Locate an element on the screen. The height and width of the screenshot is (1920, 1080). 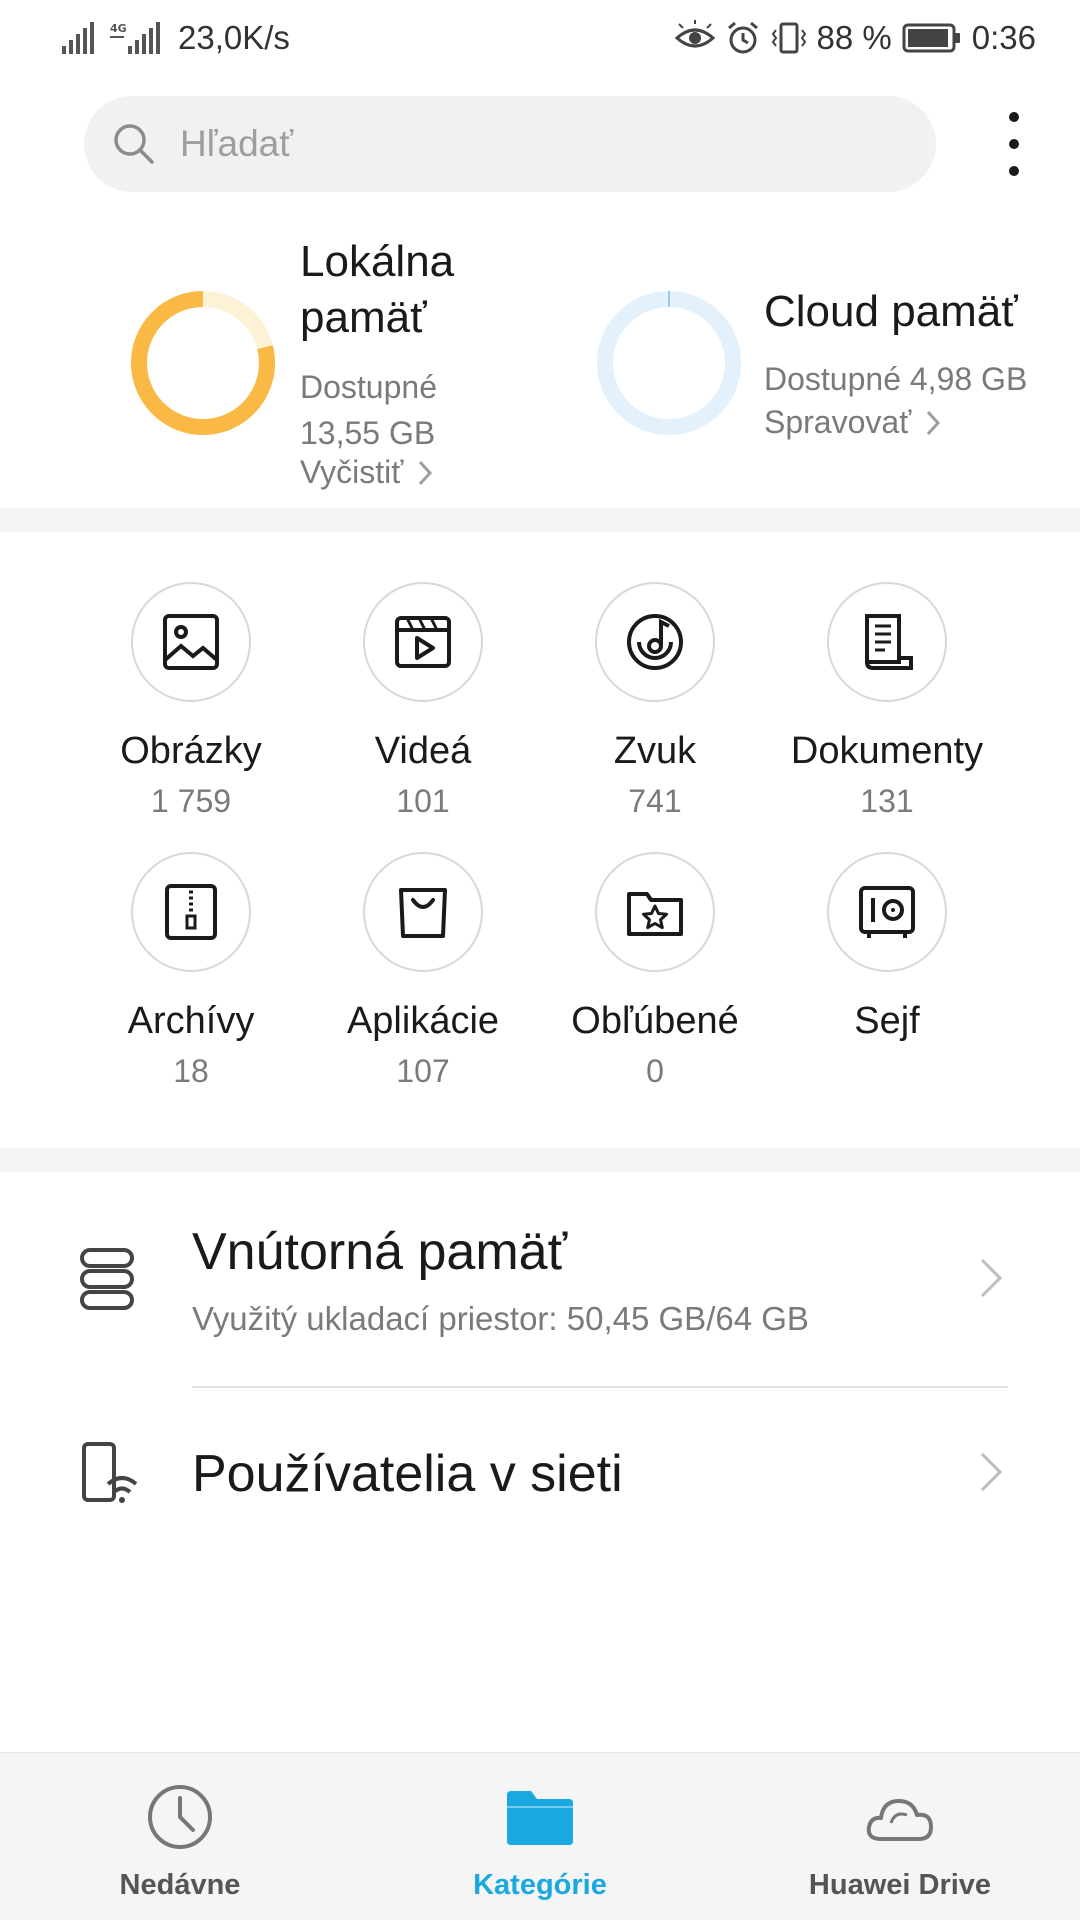
category-audio: Zvuk 741 is located at coordinates (655, 701).